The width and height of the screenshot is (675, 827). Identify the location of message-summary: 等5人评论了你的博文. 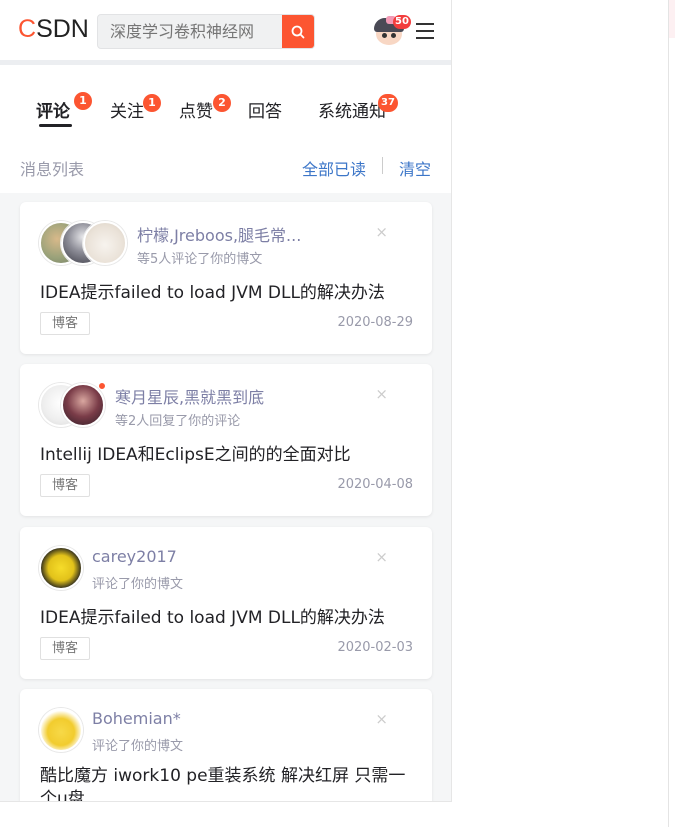
(200, 259).